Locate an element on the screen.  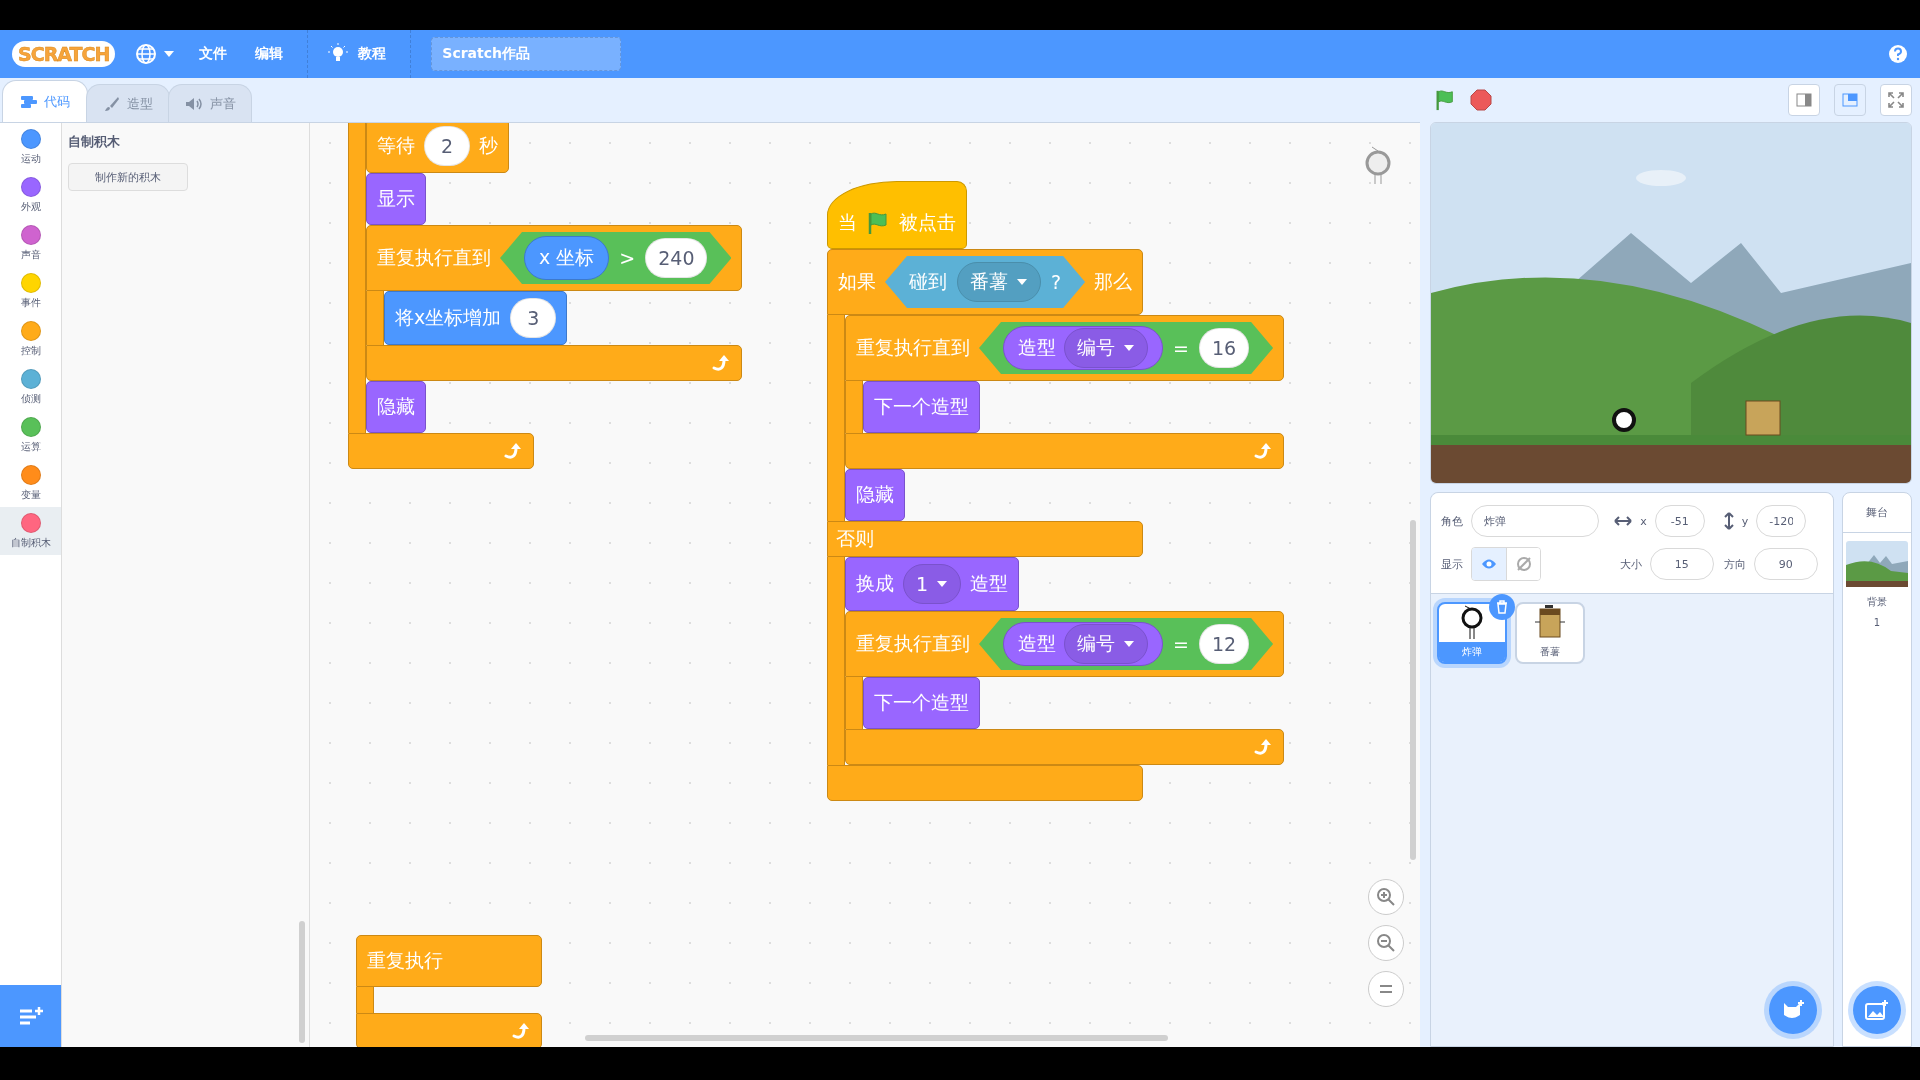
sprite-name: 炸弹 is located at coordinates (1472, 652).